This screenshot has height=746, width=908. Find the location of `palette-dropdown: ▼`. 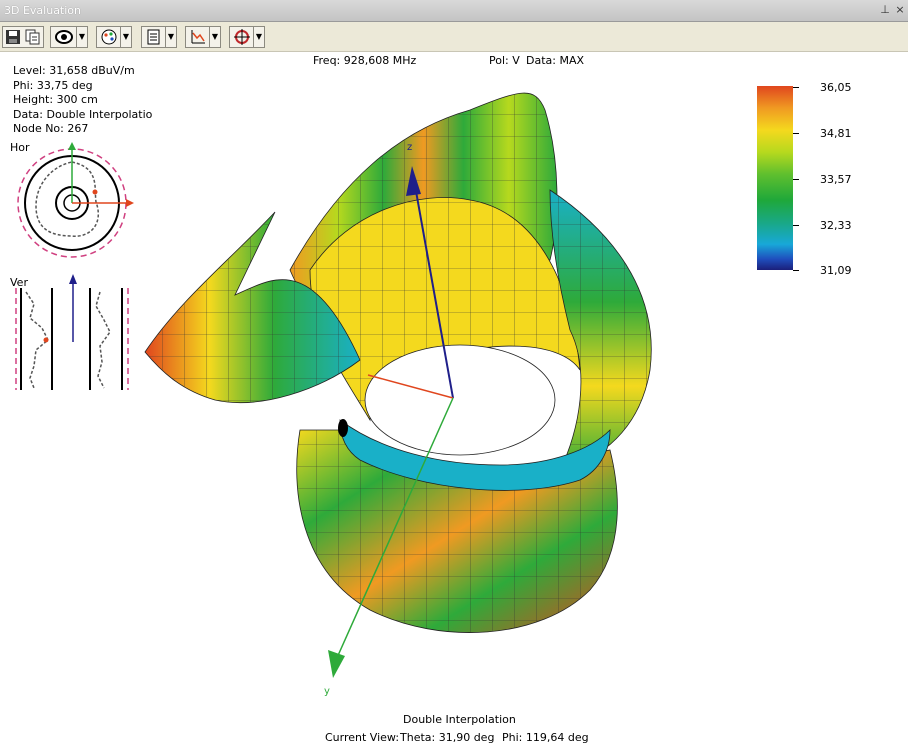

palette-dropdown: ▼ is located at coordinates (114, 37).